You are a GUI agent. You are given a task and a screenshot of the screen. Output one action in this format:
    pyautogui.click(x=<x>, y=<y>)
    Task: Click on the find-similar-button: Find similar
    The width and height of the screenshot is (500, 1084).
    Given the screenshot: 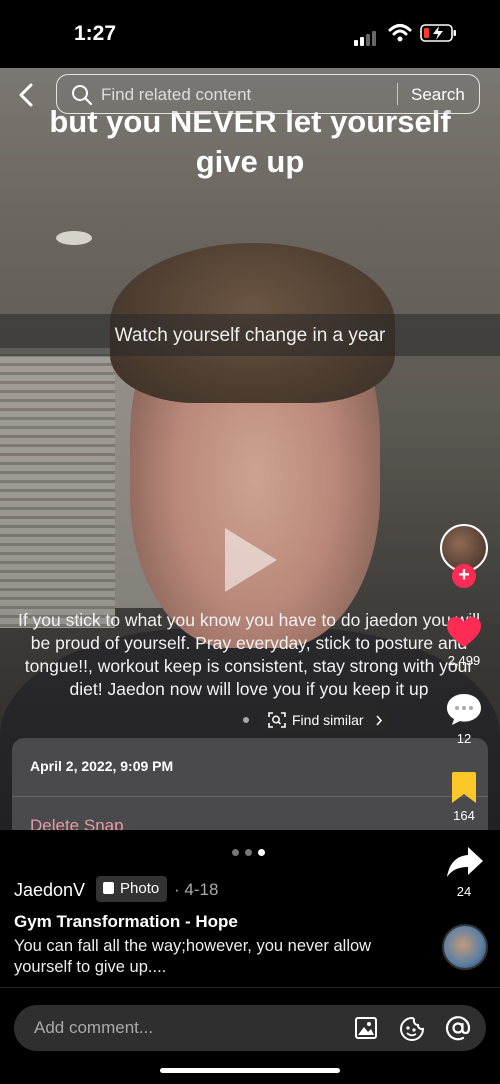 What is the action you would take?
    pyautogui.click(x=324, y=720)
    